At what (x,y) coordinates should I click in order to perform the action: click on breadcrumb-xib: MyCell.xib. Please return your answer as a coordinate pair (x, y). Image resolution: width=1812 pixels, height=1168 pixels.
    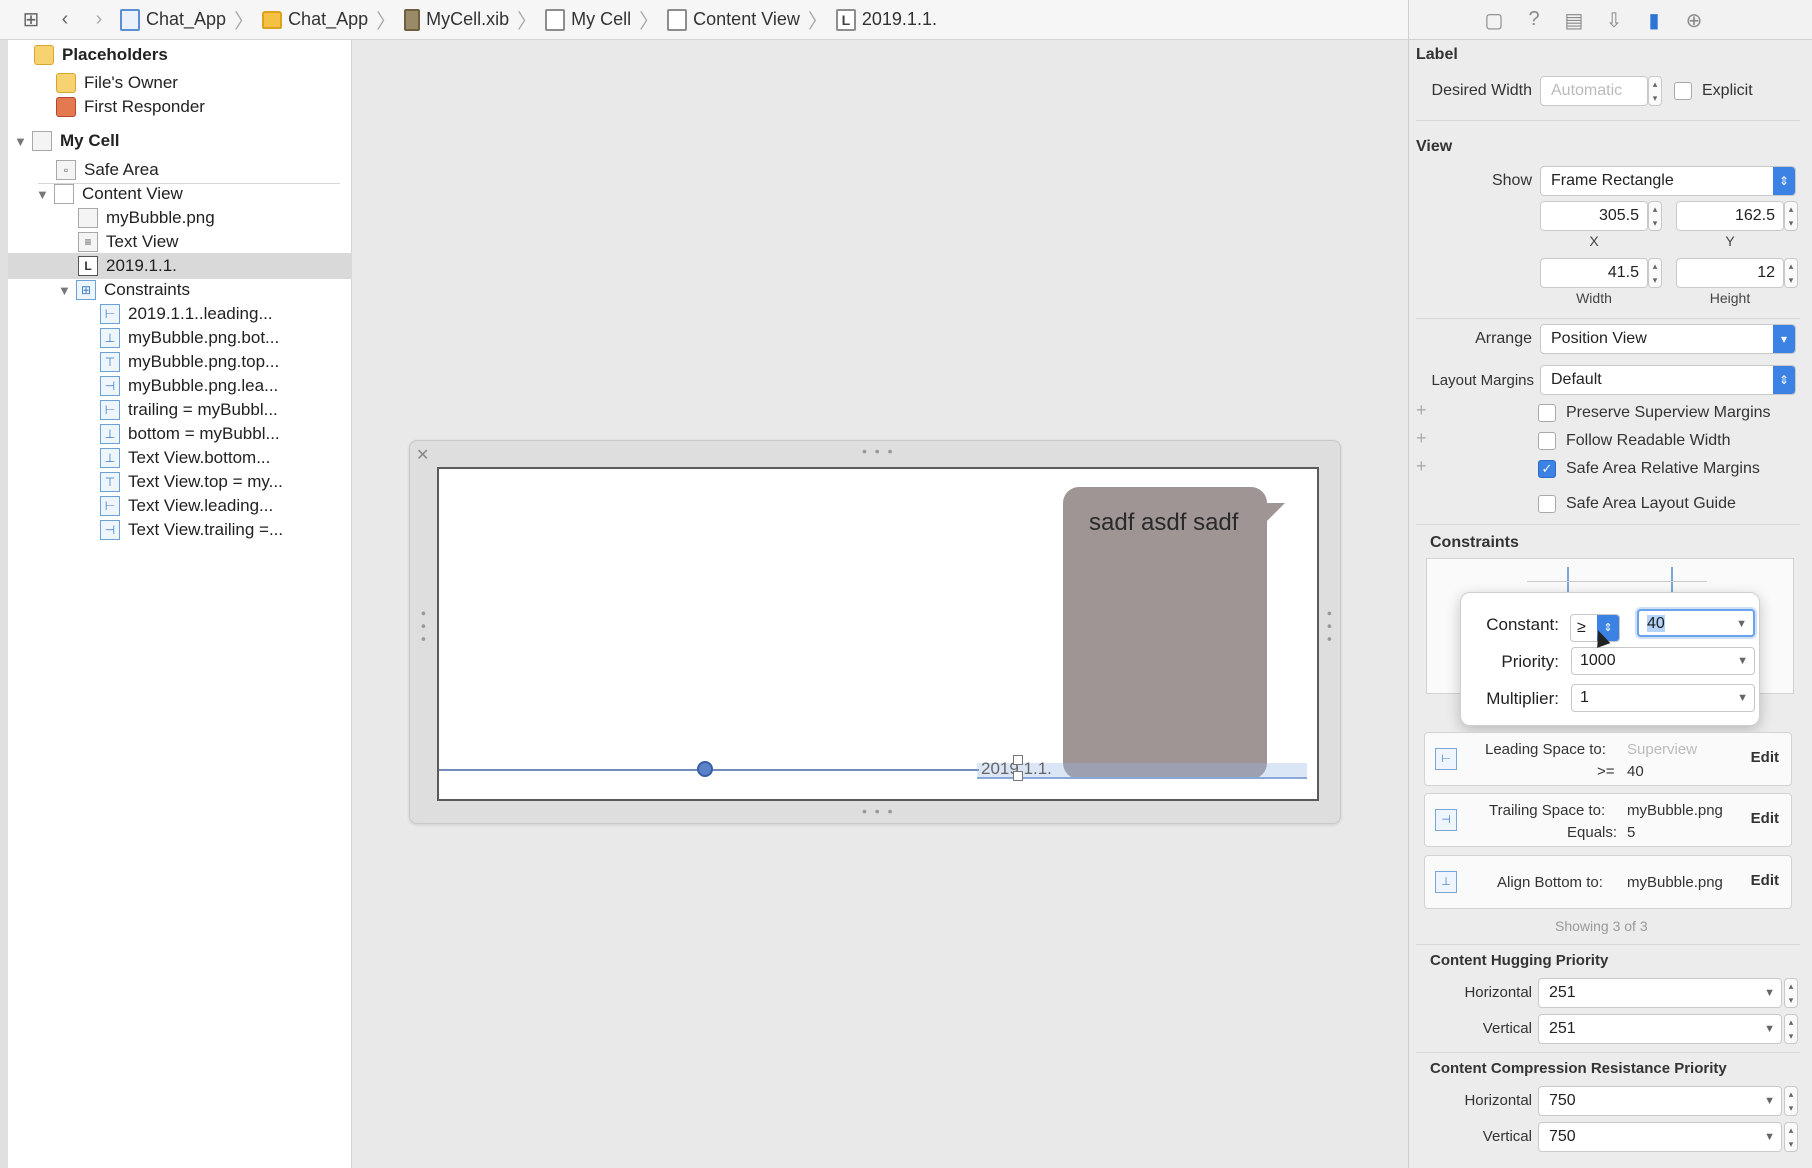
    Looking at the image, I should click on (456, 19).